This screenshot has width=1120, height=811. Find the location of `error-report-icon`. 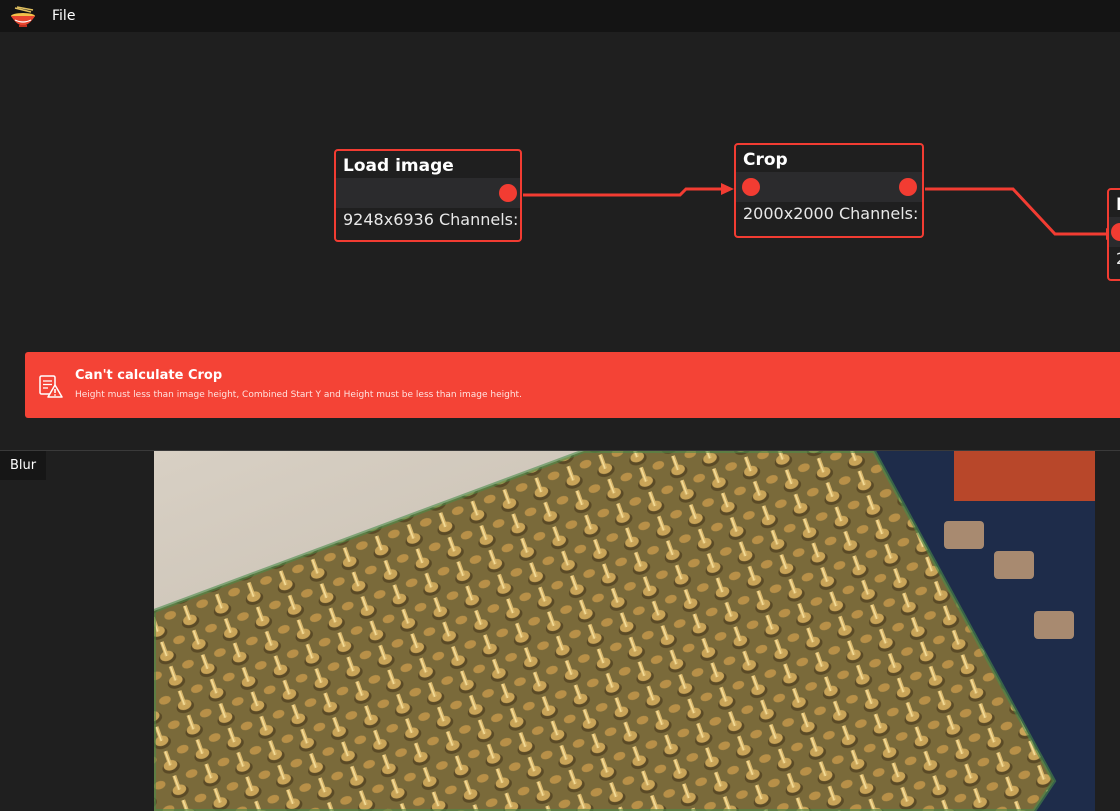

error-report-icon is located at coordinates (51, 386).